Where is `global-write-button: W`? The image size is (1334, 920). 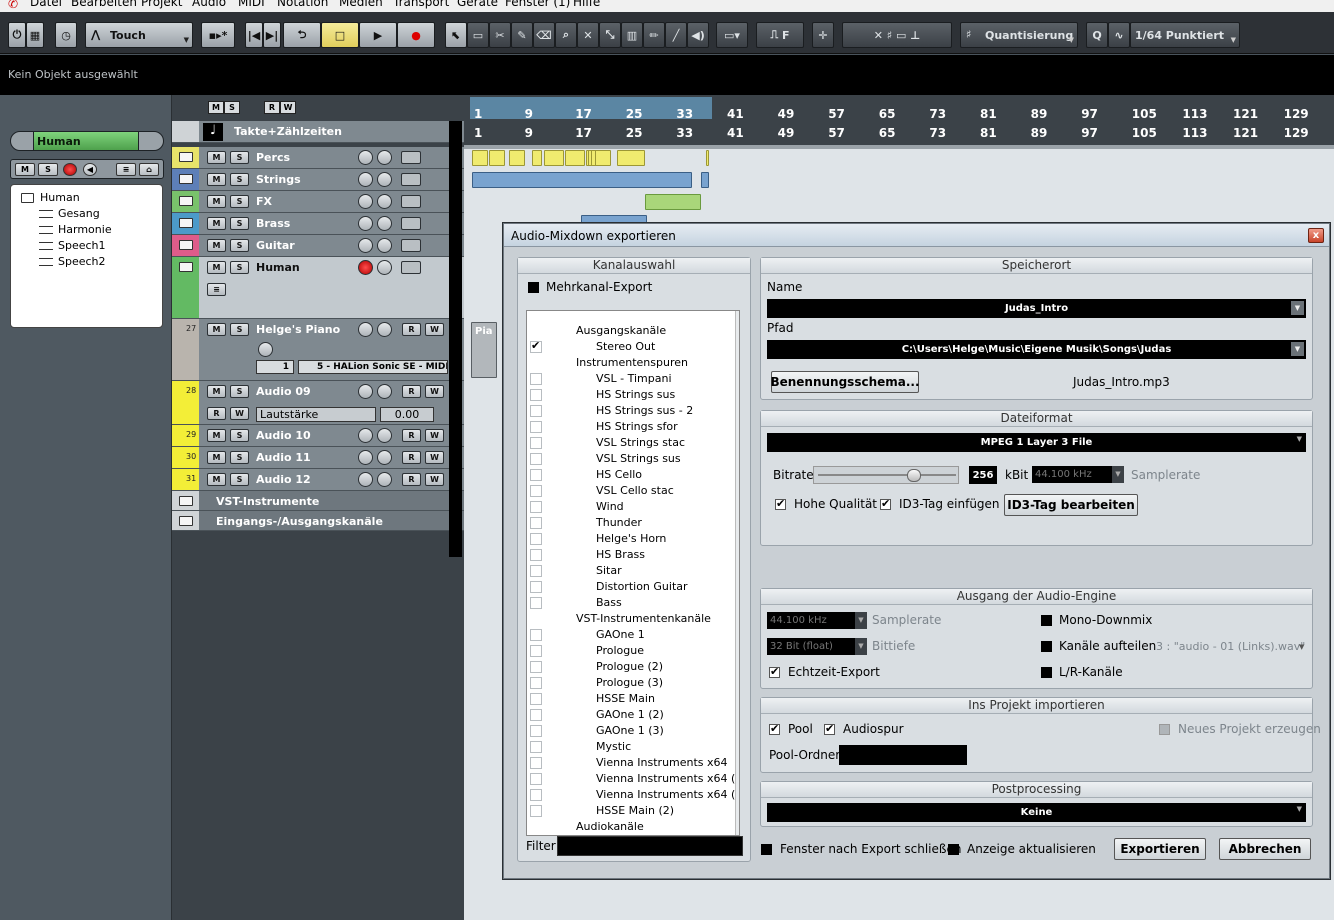 global-write-button: W is located at coordinates (288, 107).